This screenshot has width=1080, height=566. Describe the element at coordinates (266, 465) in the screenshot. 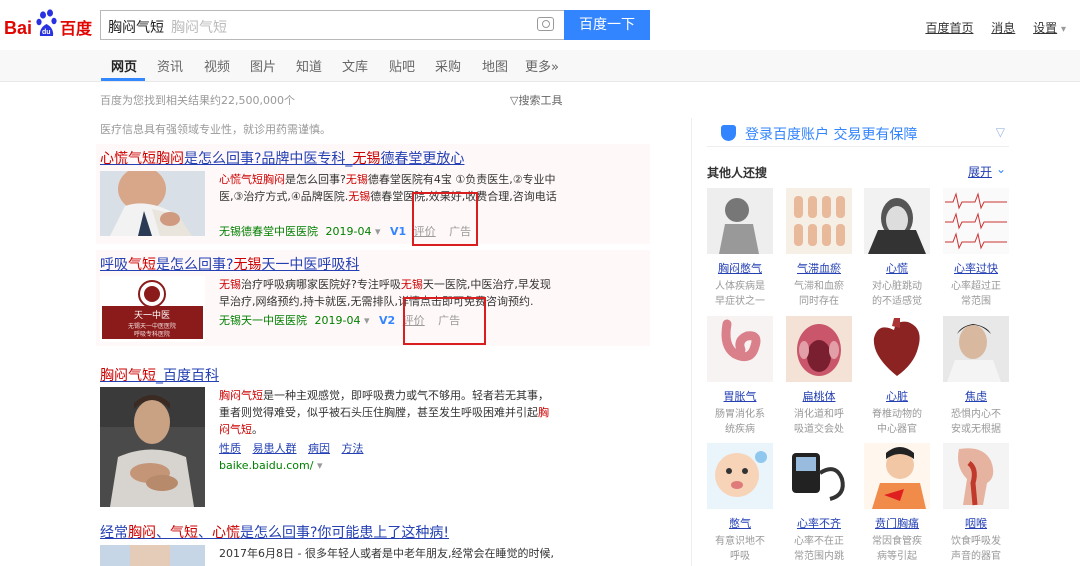

I see `source-url: baike.baidu.com/` at that location.